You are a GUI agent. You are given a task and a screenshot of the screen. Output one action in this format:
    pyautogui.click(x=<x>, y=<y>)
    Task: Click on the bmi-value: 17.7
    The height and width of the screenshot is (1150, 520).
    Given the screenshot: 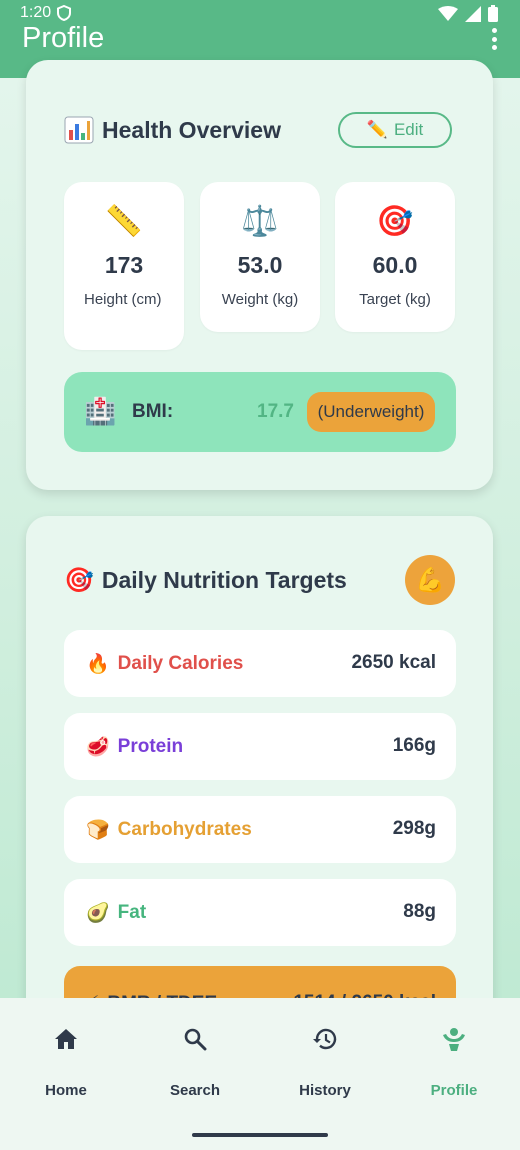 What is the action you would take?
    pyautogui.click(x=275, y=411)
    